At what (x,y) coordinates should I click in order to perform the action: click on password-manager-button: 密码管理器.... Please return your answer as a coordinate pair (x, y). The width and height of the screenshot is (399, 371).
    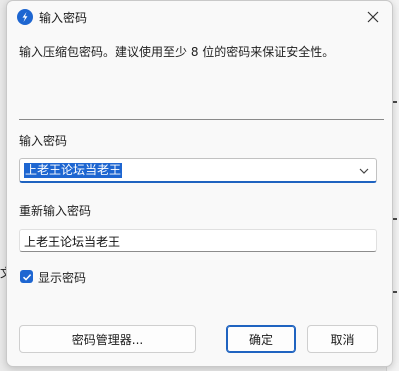
    Looking at the image, I should click on (107, 339).